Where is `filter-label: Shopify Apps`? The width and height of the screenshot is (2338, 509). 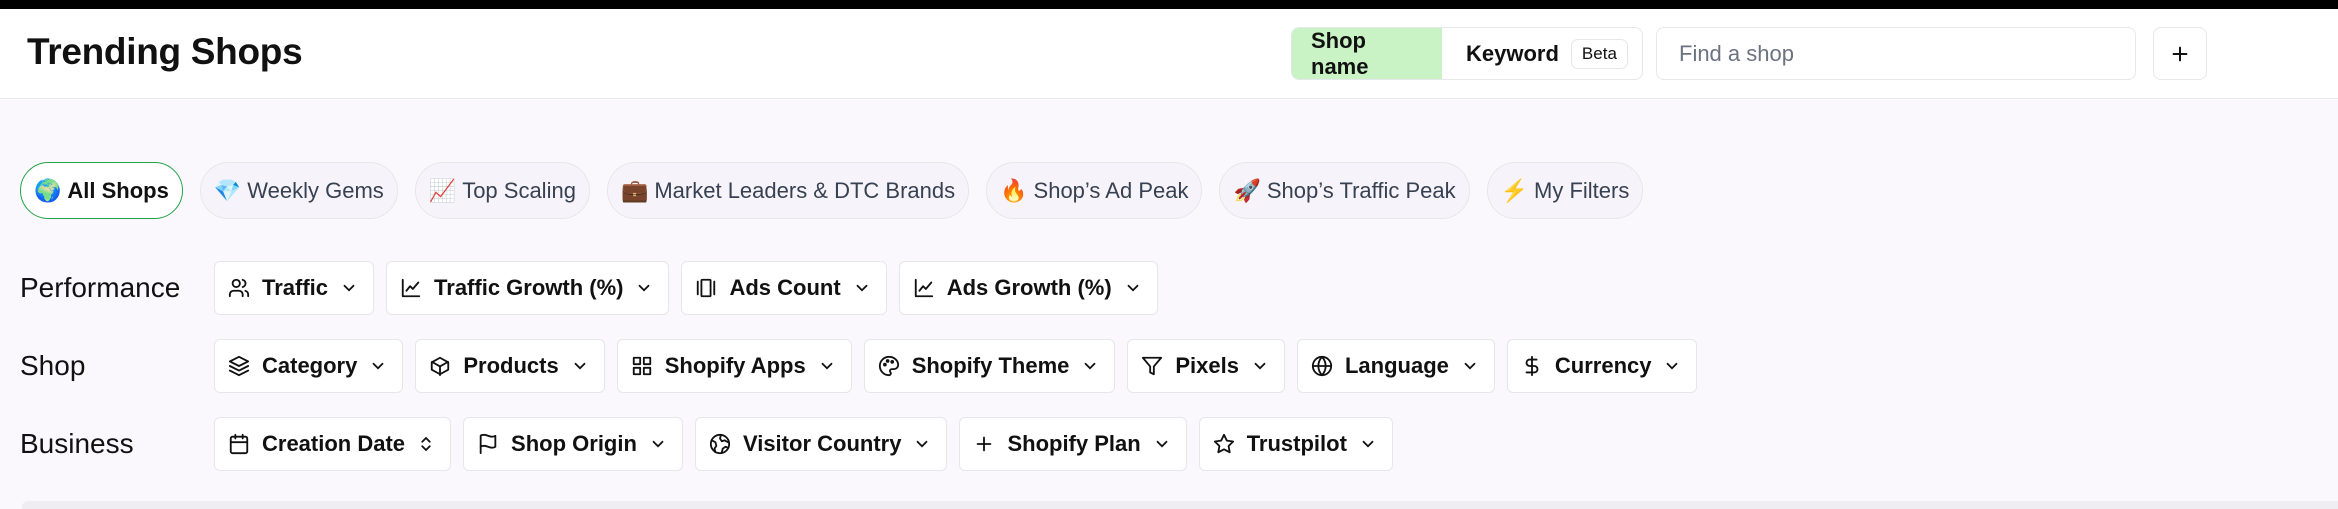
filter-label: Shopify Apps is located at coordinates (735, 365).